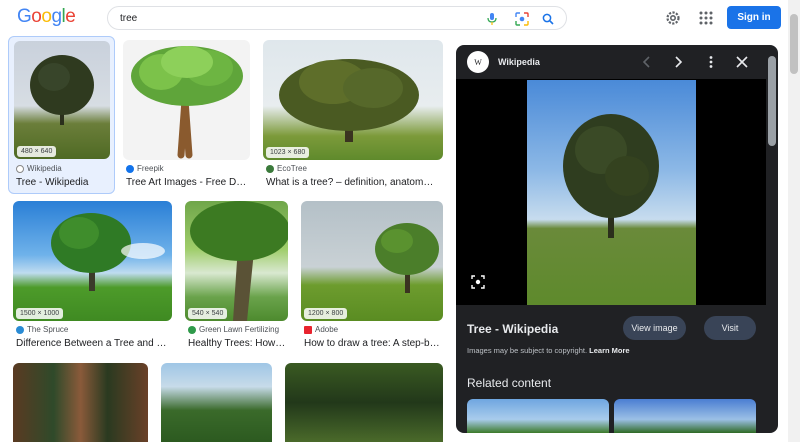 The height and width of the screenshot is (442, 800). I want to click on result-source: The Spruce, so click(42, 329).